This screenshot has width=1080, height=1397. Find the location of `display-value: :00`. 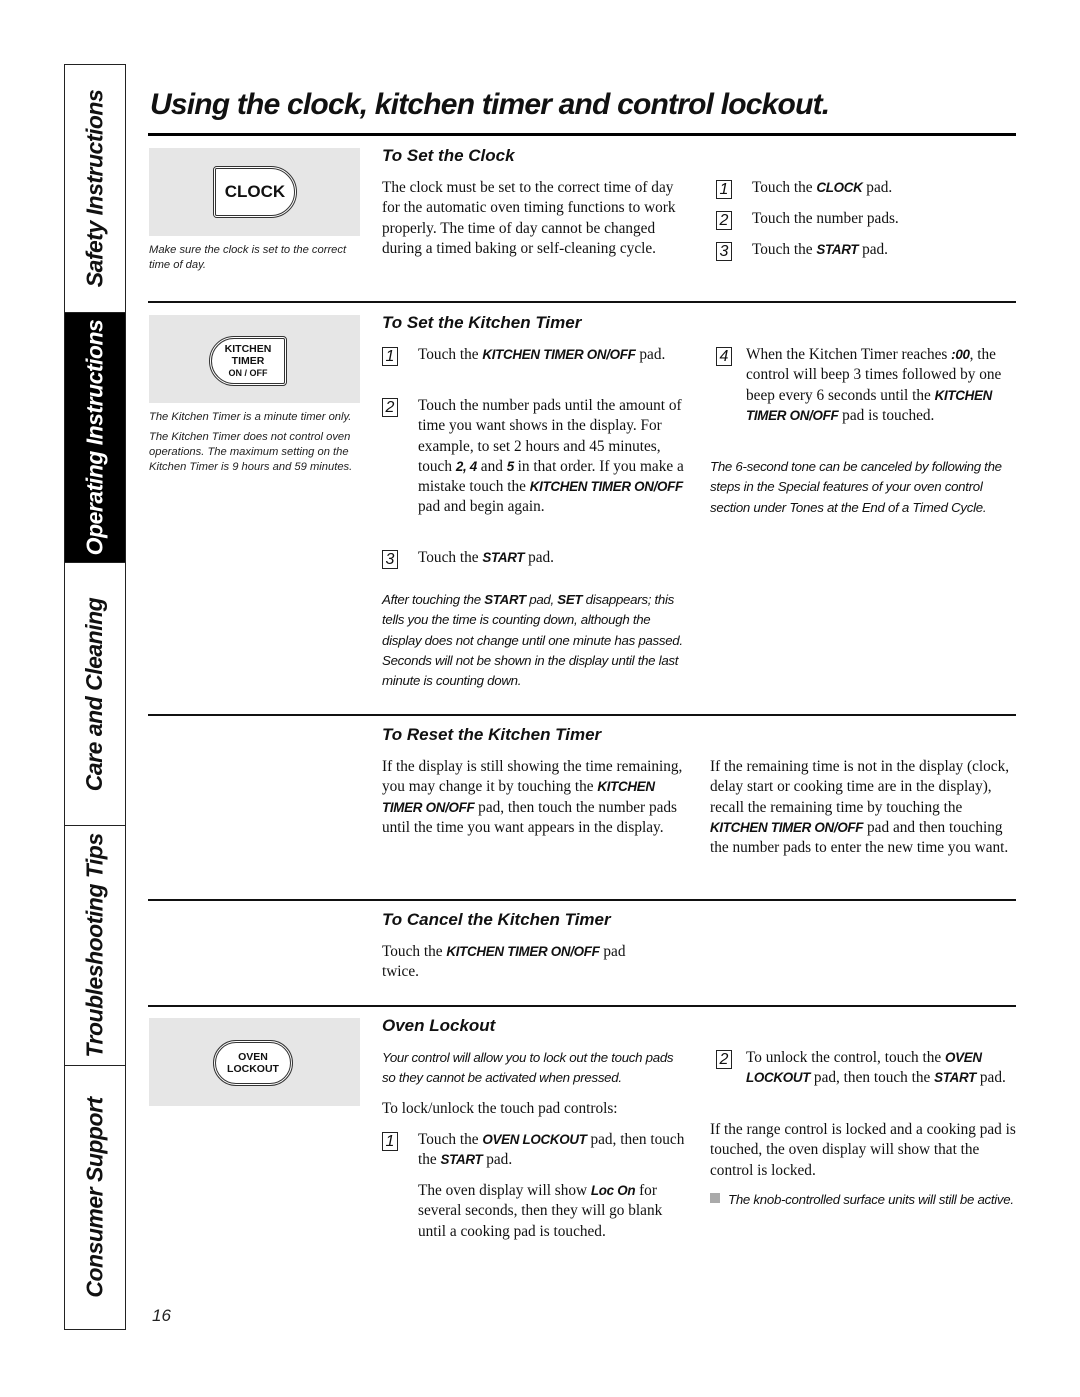

display-value: :00 is located at coordinates (960, 354).